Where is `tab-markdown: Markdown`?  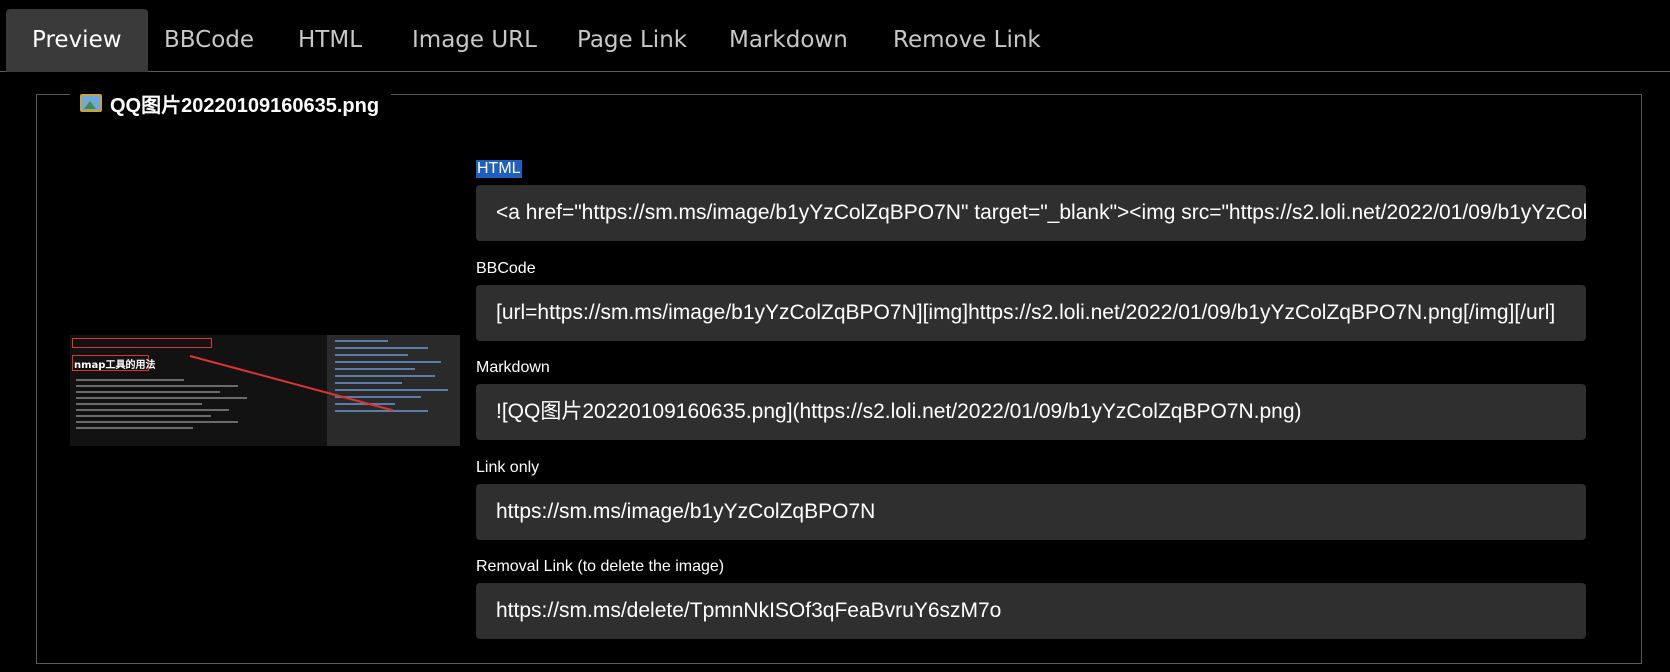
tab-markdown: Markdown is located at coordinates (788, 40).